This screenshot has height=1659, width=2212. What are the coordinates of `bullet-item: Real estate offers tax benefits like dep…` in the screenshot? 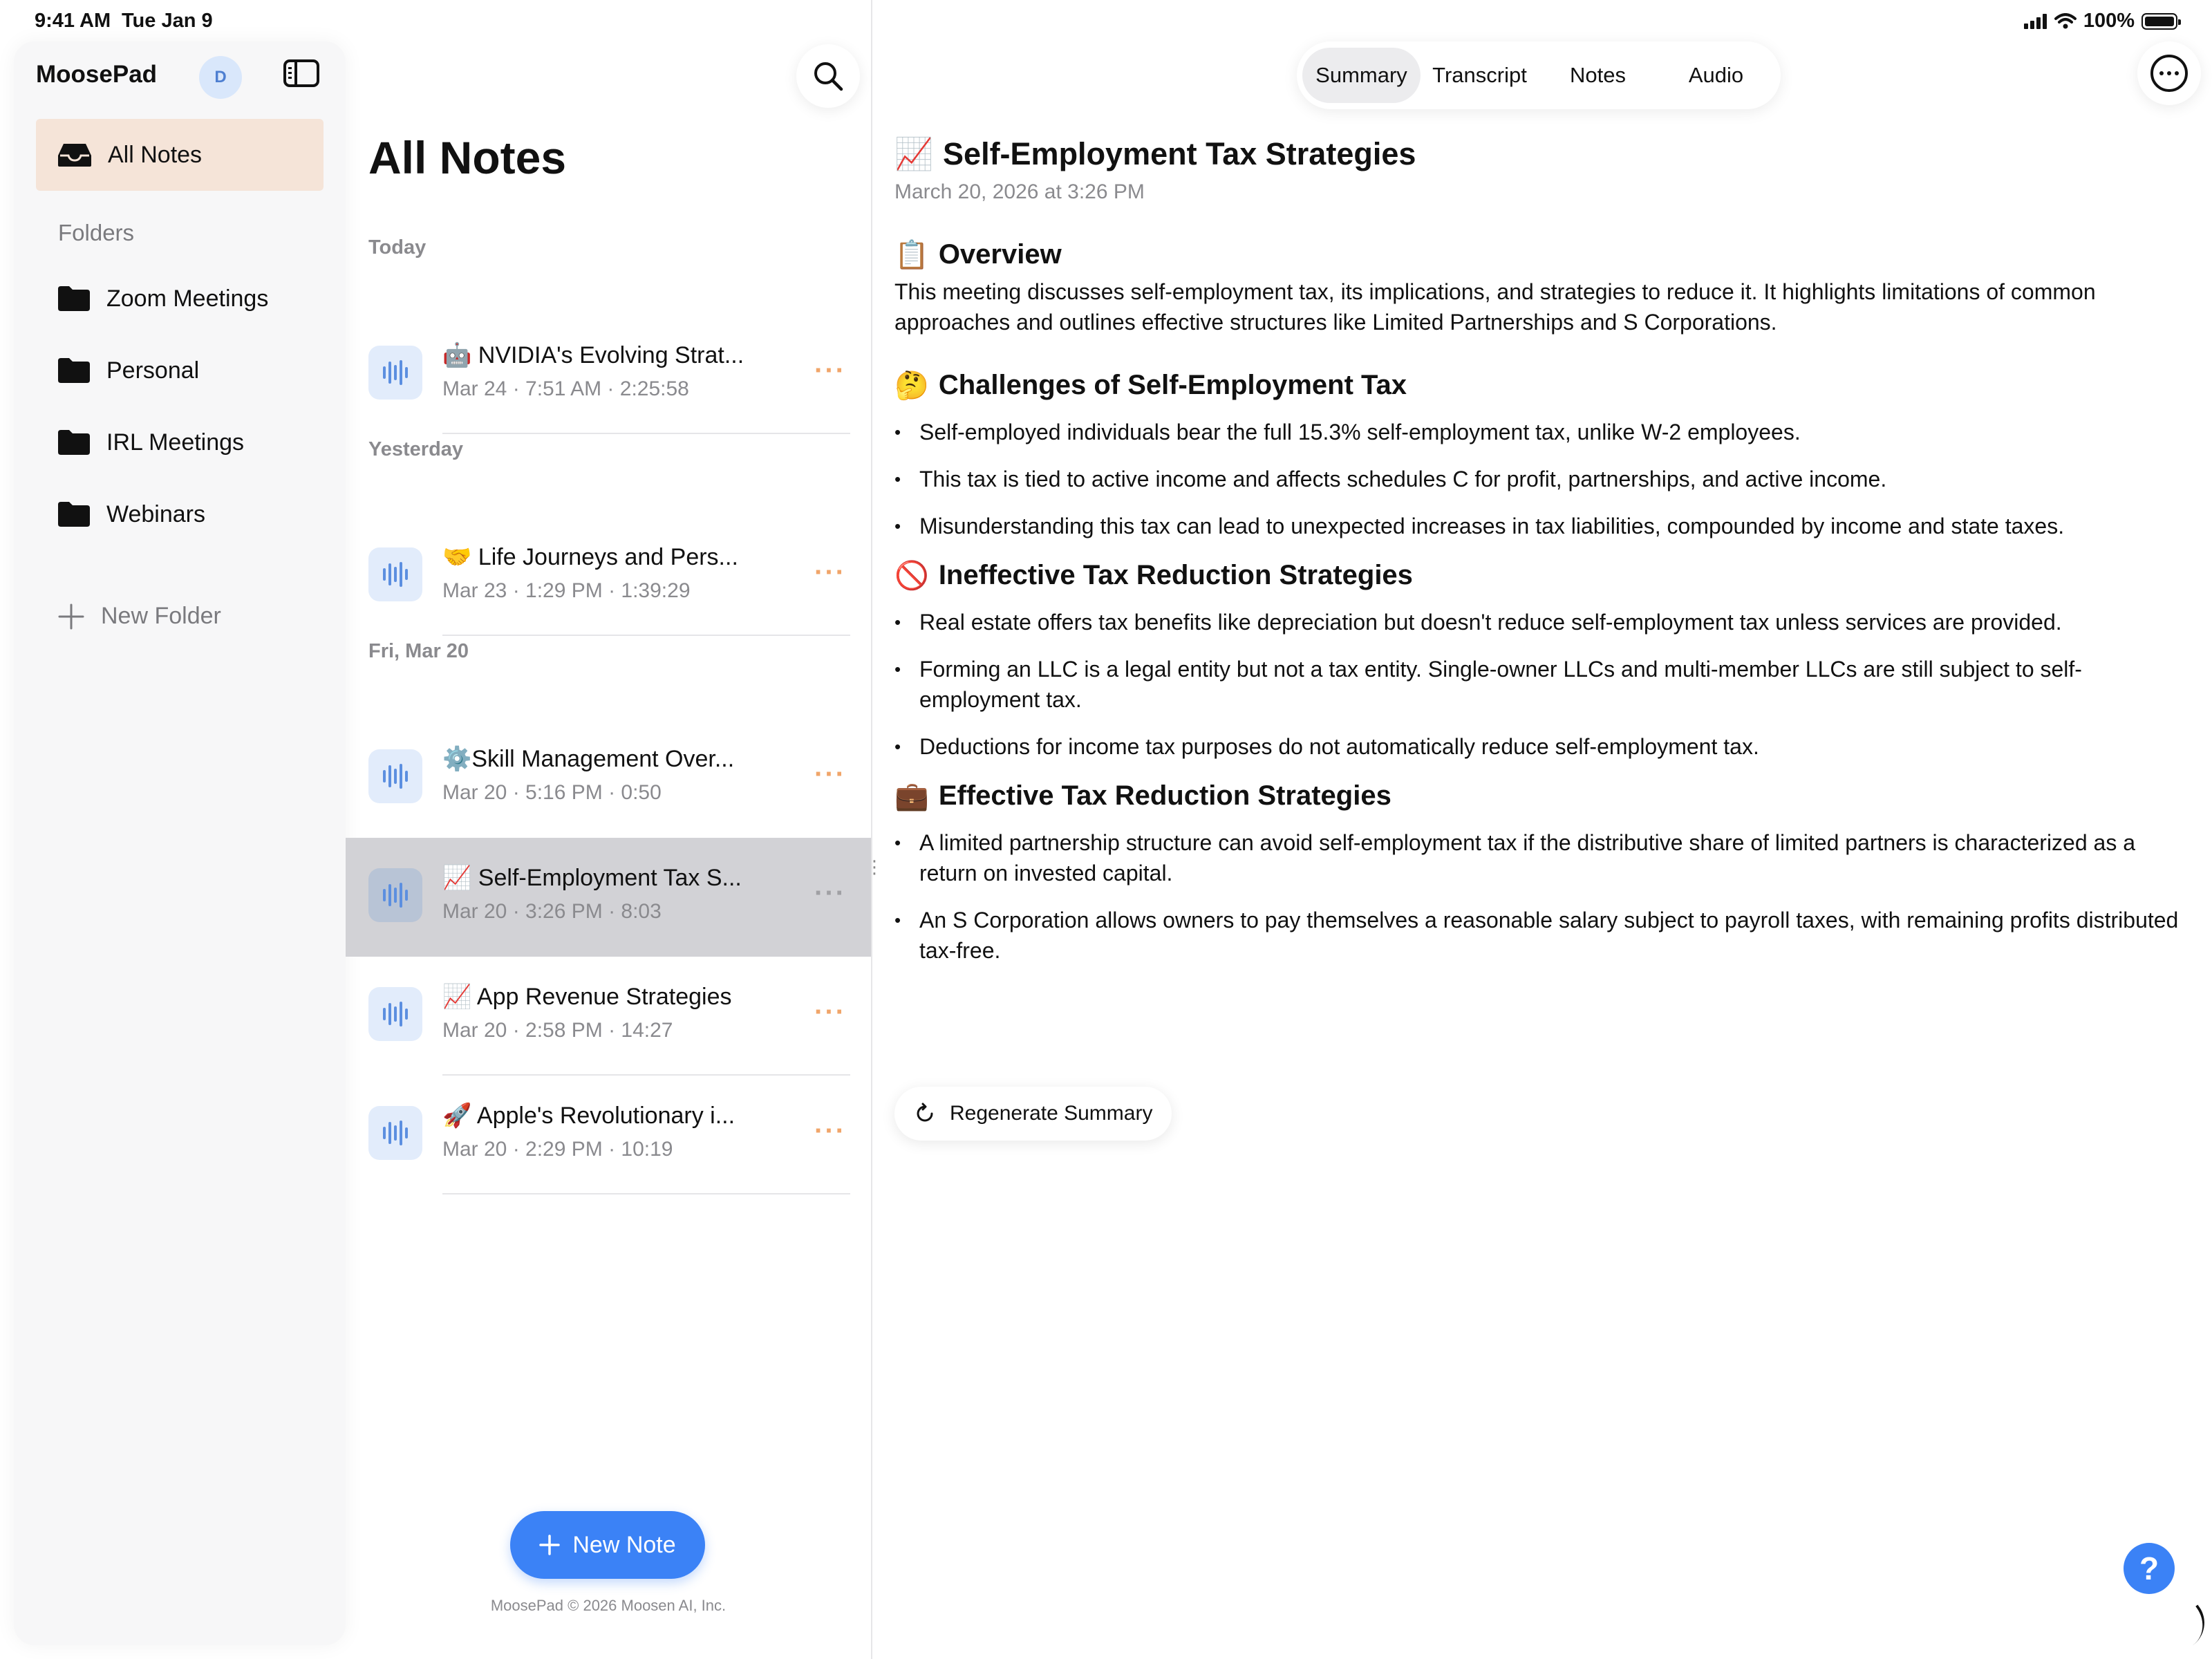 It's located at (1540, 622).